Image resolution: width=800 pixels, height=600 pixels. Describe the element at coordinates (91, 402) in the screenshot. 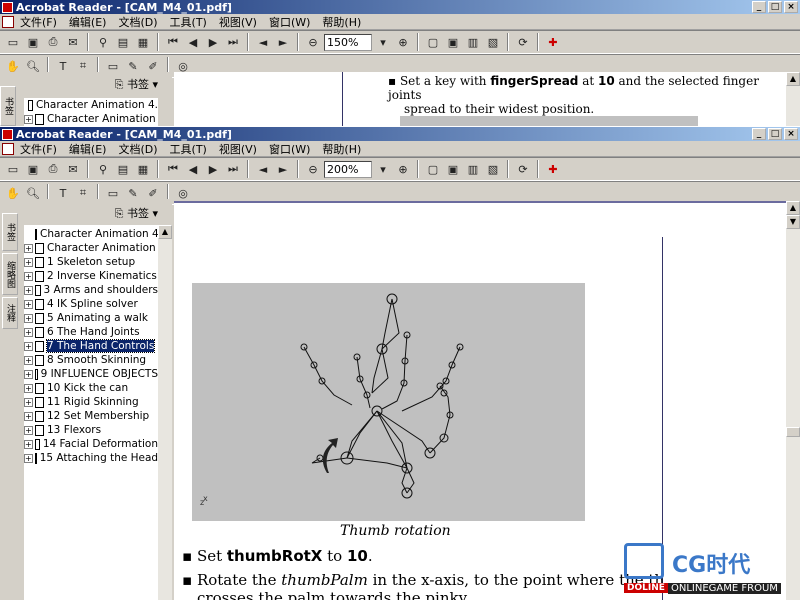

I see `tree-item: +11 Rigid Skinning` at that location.